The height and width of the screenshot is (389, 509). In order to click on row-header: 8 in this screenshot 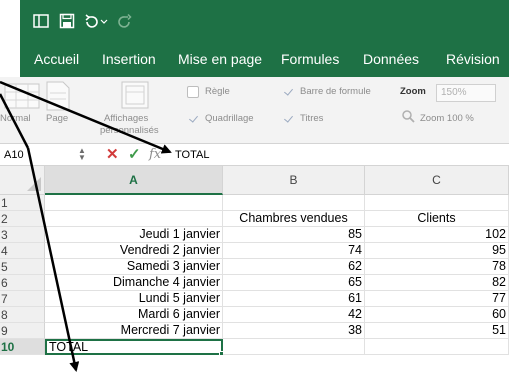, I will do `click(22, 315)`.